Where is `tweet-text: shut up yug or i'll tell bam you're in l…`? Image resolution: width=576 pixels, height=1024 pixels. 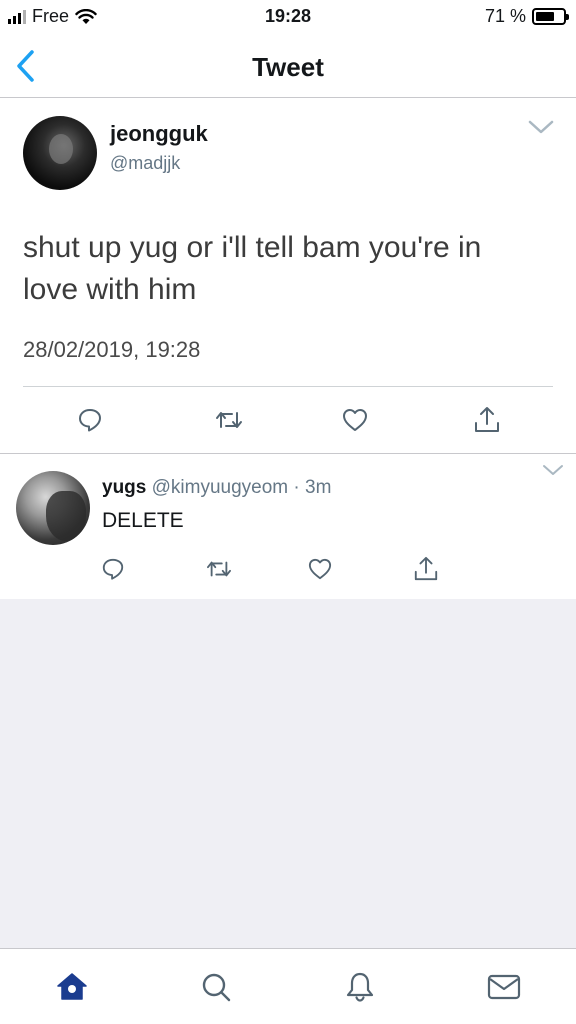
tweet-text: shut up yug or i'll tell bam you're in l… is located at coordinates (252, 268).